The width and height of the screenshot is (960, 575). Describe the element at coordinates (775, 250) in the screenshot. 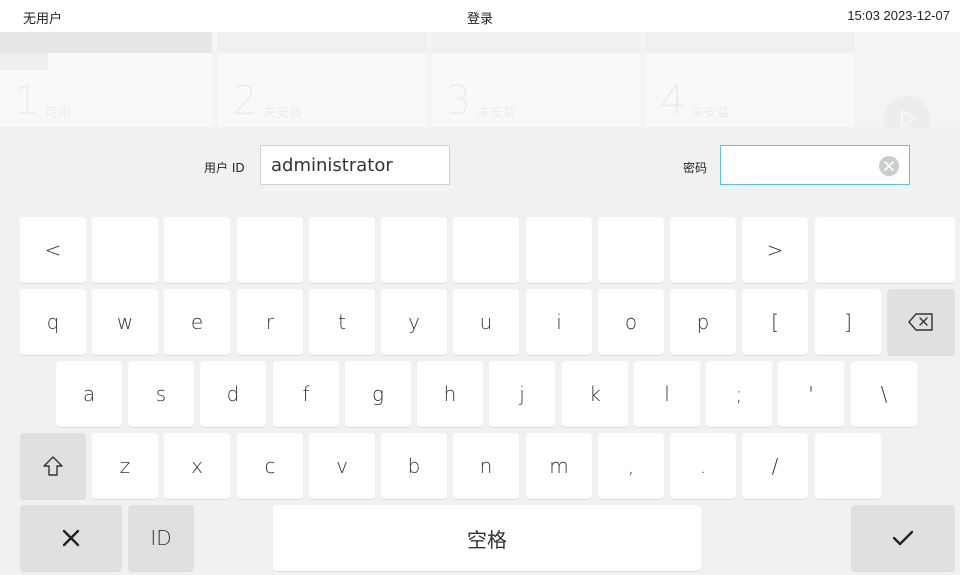

I see `key-right-arrow: >` at that location.